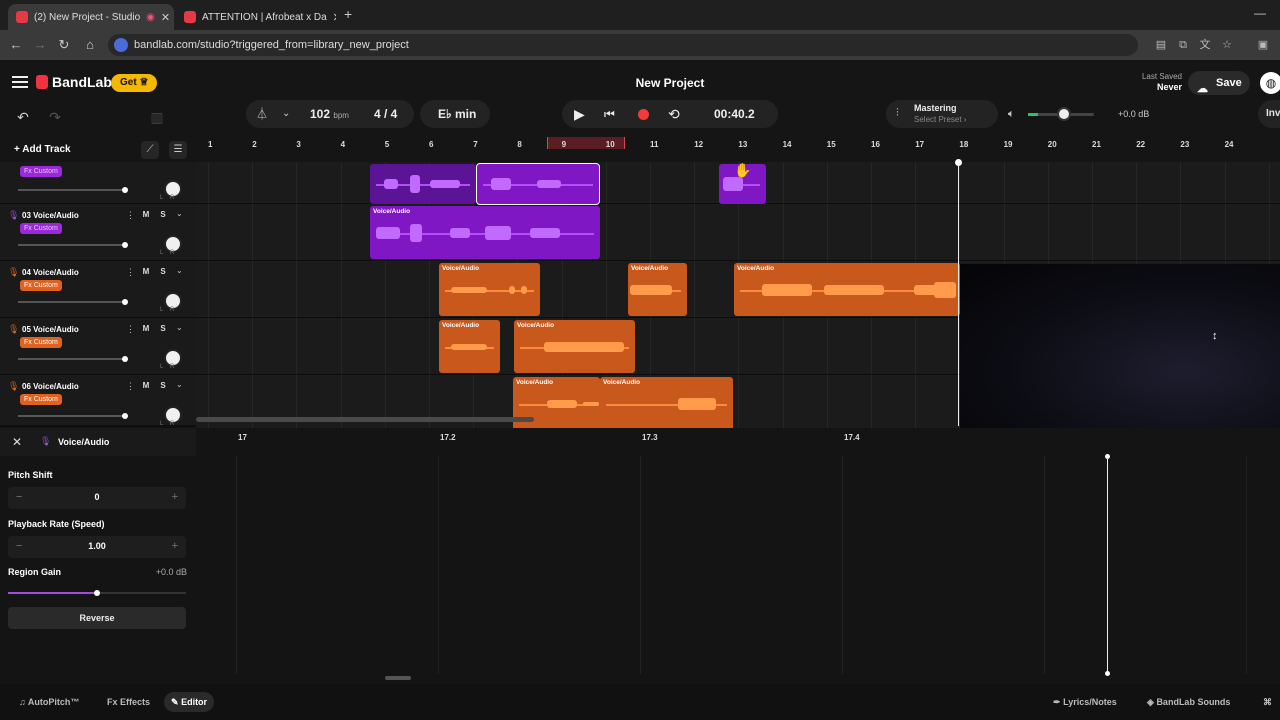 The height and width of the screenshot is (720, 1280). I want to click on track-header: 🎙︎ 06 Voice/Audio Fx Custom ⋮ M S ⌄ L R, so click(98, 400).